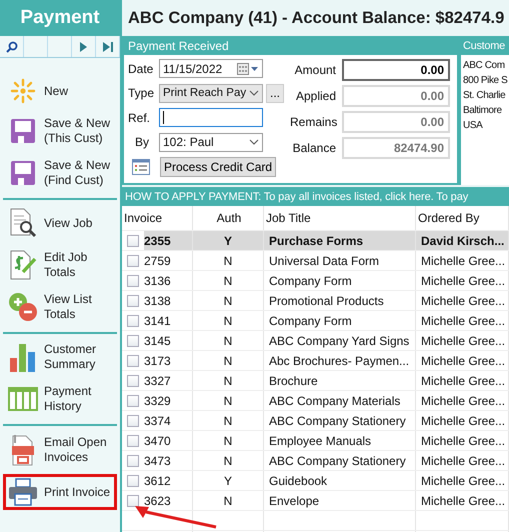 Image resolution: width=509 pixels, height=532 pixels. What do you see at coordinates (60, 91) in the screenshot?
I see `sidebar-item: New` at bounding box center [60, 91].